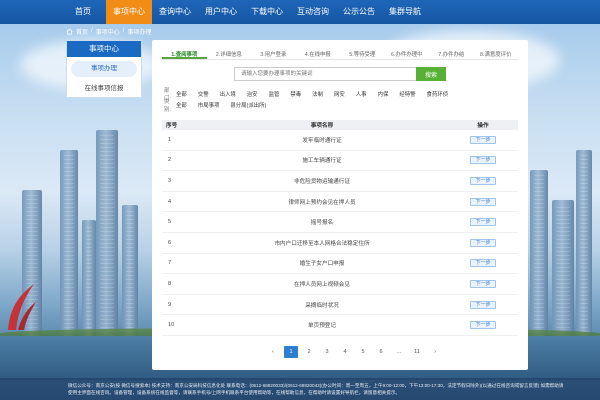 This screenshot has width=600, height=400. What do you see at coordinates (339, 94) in the screenshot?
I see `filter-department-option: 网安` at bounding box center [339, 94].